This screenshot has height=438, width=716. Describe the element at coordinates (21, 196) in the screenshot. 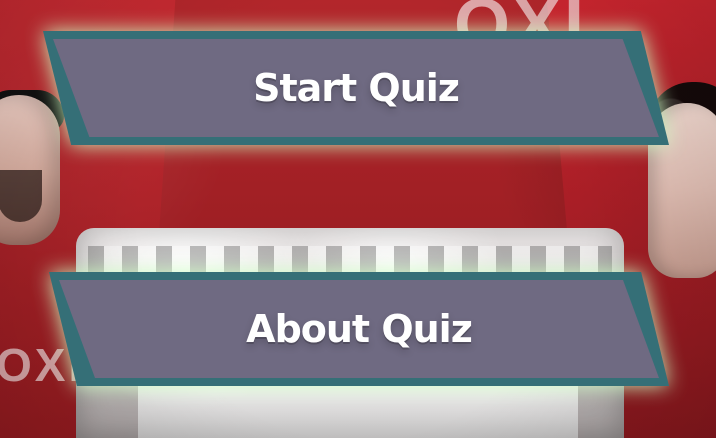

I see `left-player-beard-graphic` at that location.